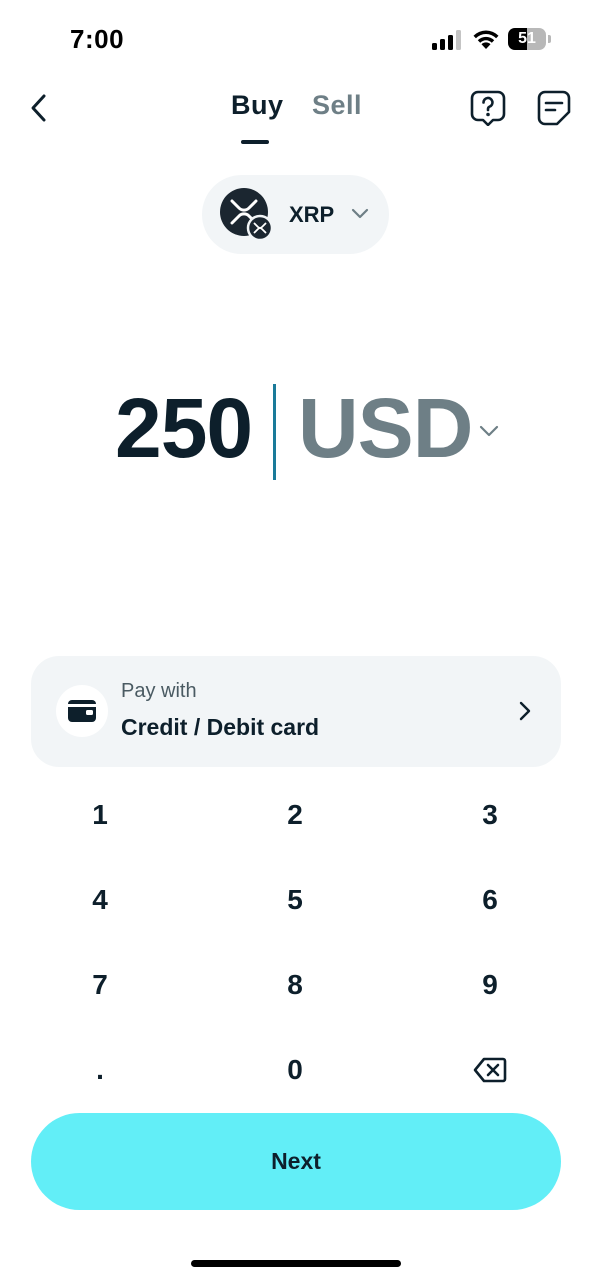  What do you see at coordinates (100, 814) in the screenshot?
I see `key-1: 1` at bounding box center [100, 814].